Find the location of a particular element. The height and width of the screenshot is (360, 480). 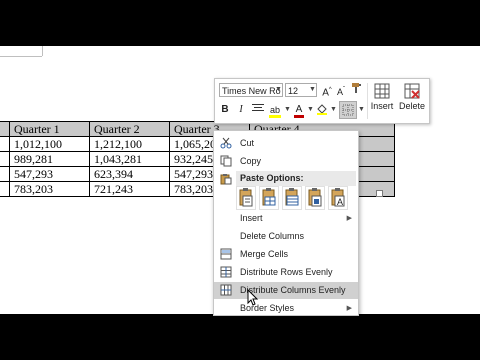

delete-table-icon is located at coordinates (412, 91).